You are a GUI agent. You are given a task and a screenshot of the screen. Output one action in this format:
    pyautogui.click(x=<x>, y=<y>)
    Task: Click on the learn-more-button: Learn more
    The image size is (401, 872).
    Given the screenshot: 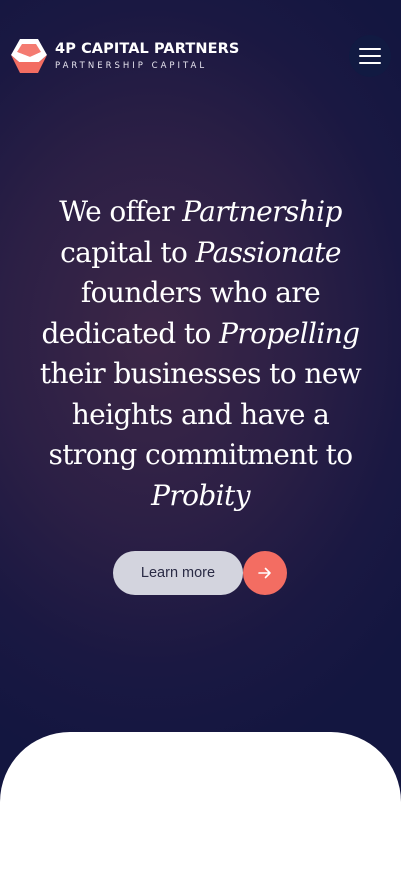 What is the action you would take?
    pyautogui.click(x=178, y=573)
    